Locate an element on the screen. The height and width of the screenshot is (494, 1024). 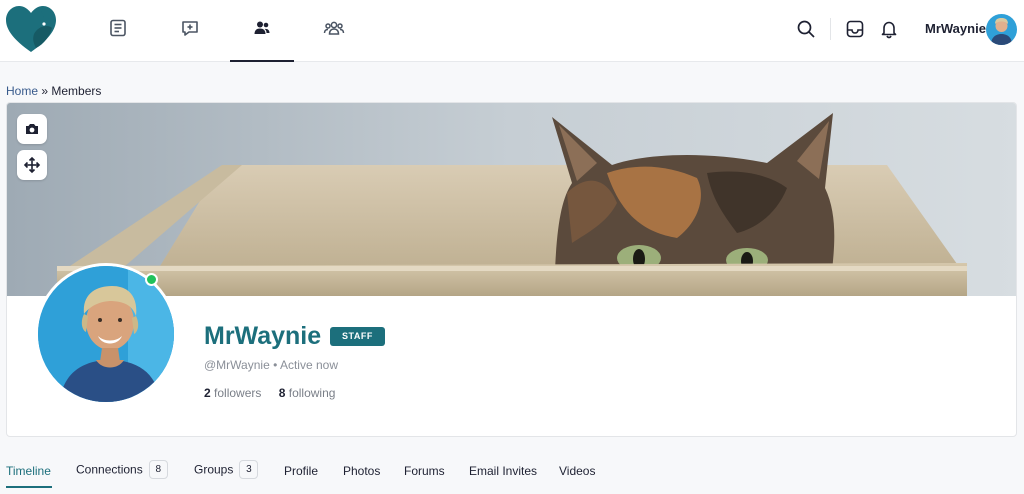
tab-timeline: Timeline is located at coordinates (28, 471).